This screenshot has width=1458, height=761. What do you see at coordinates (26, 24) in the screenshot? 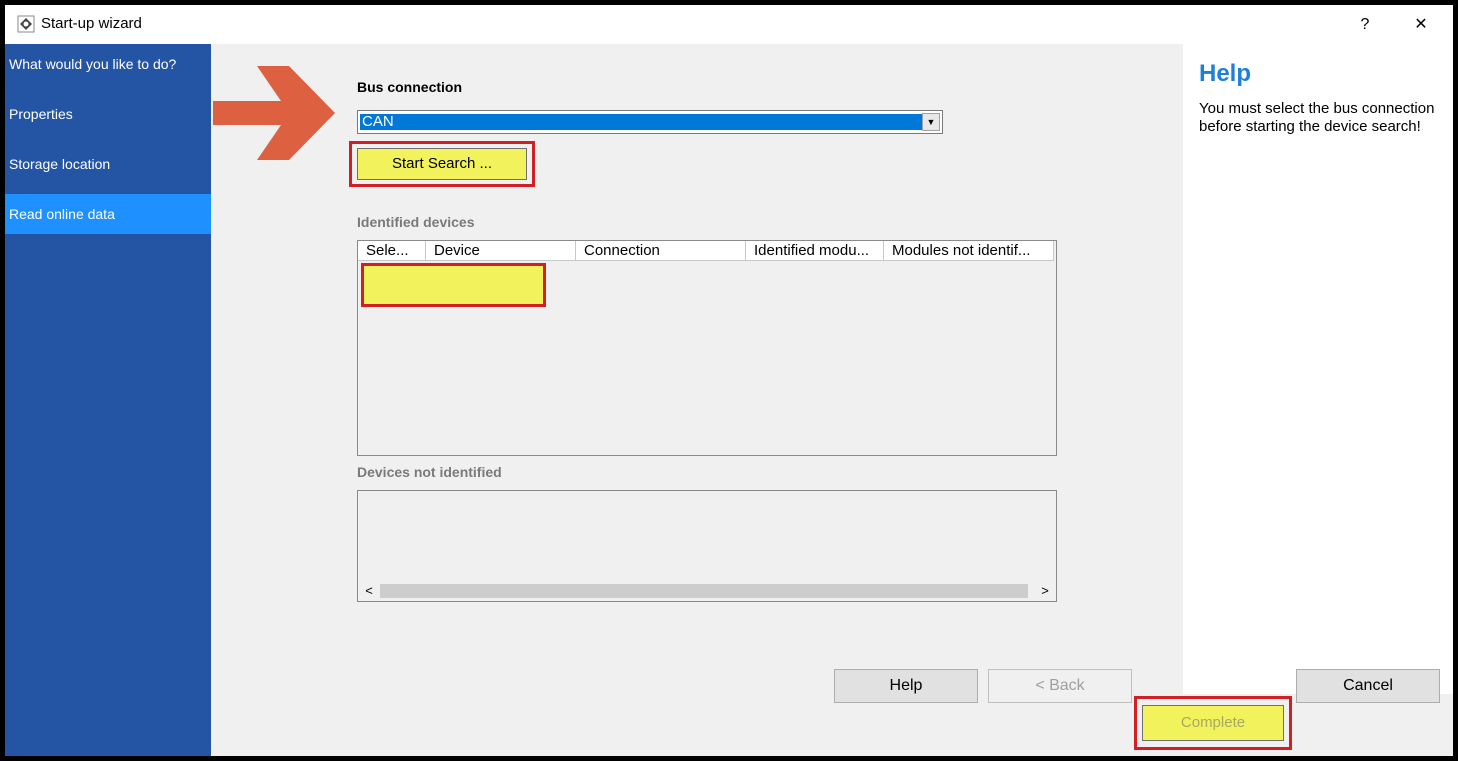
I see `app-icon` at bounding box center [26, 24].